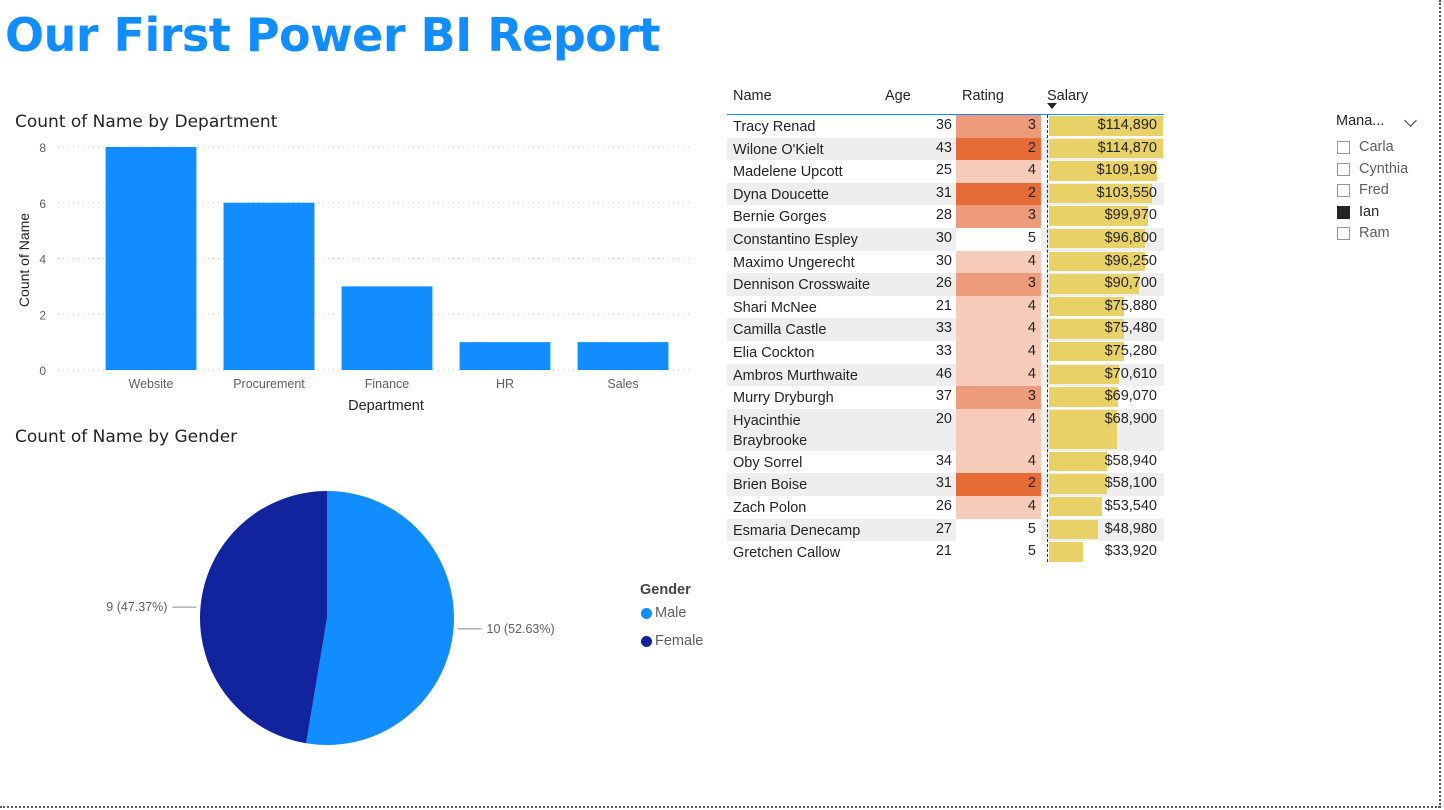 This screenshot has height=810, width=1444. Describe the element at coordinates (1130, 396) in the screenshot. I see `cell-salary-value: $69,070` at that location.